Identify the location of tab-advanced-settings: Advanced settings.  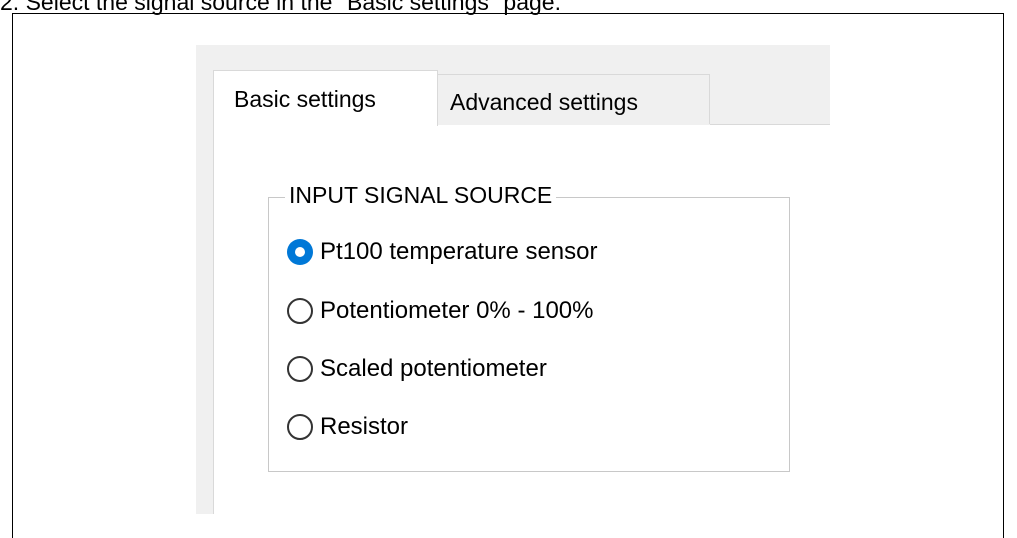
(574, 99).